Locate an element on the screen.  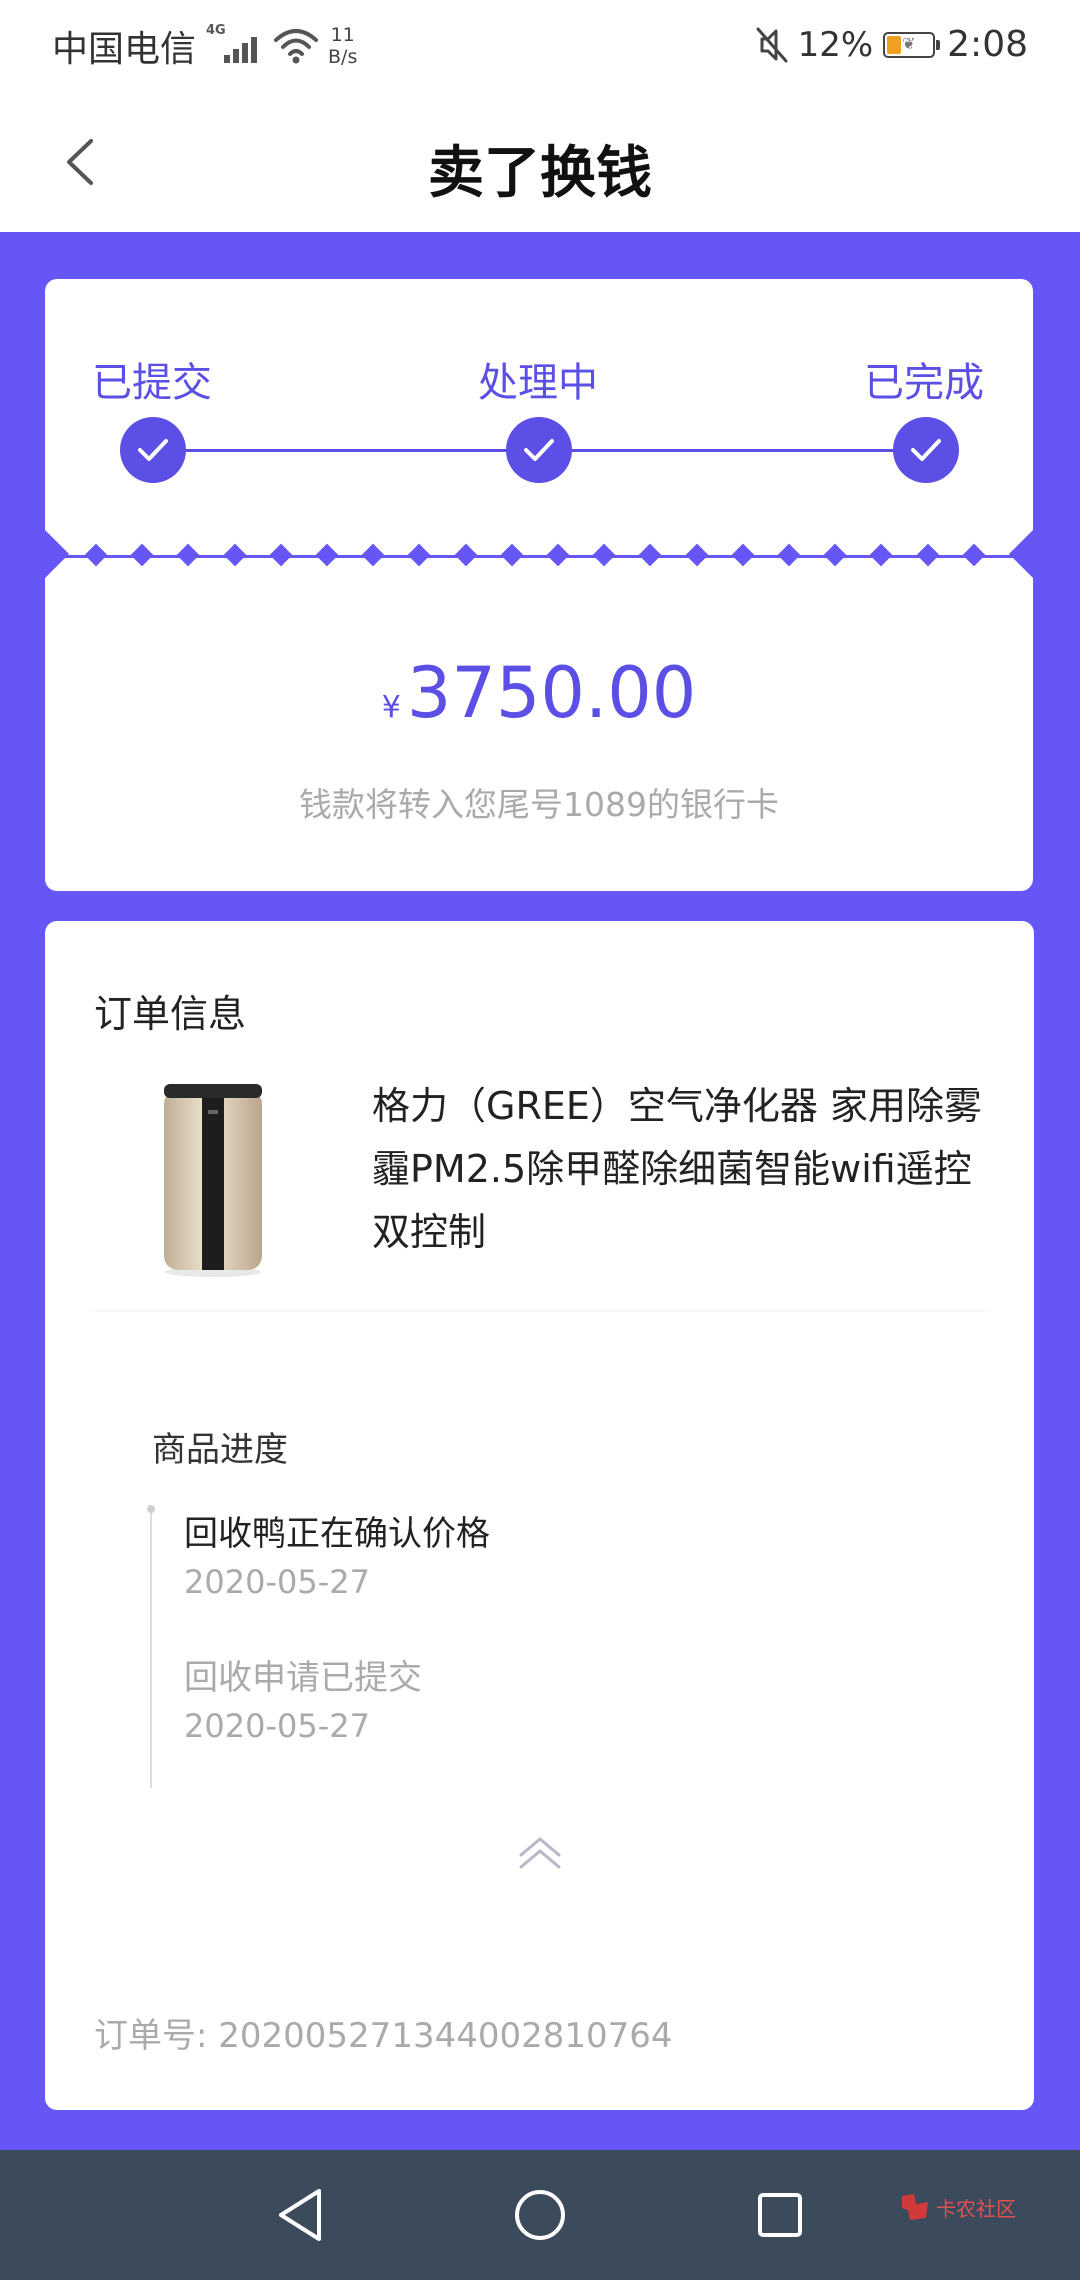
home-circle-icon is located at coordinates (540, 2215).